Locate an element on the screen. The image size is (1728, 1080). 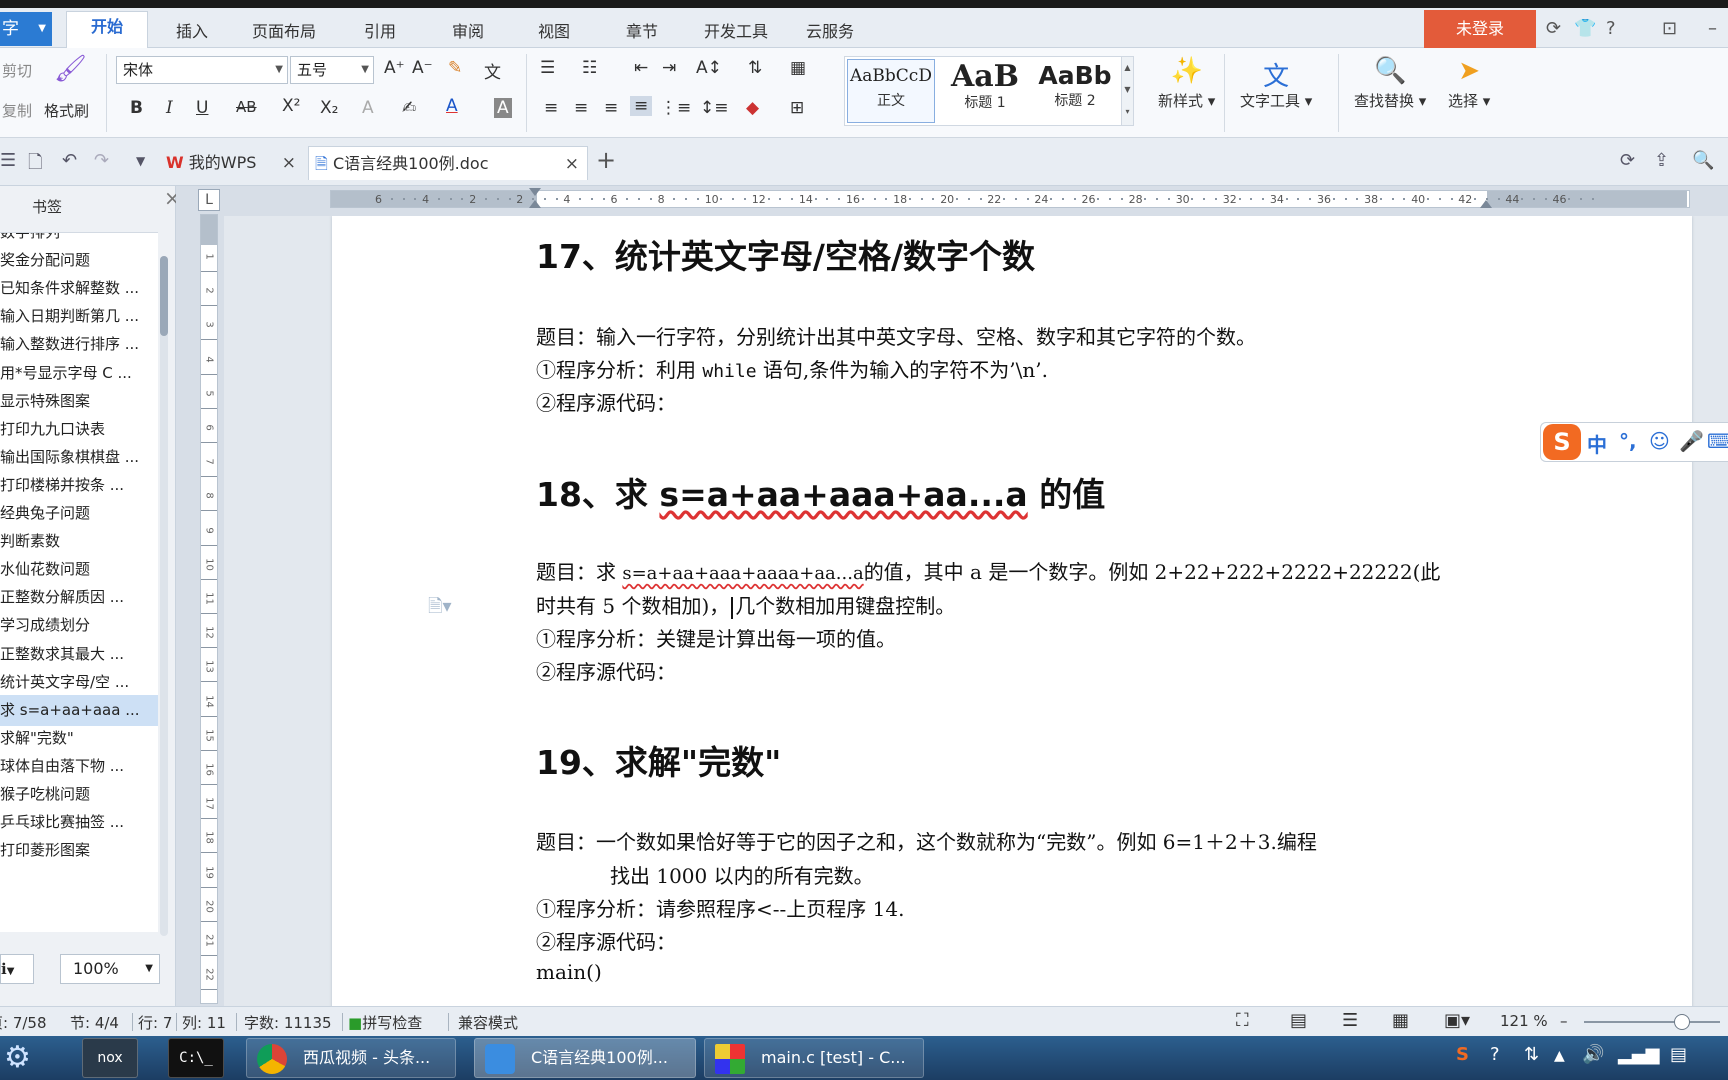
find-replace-button: 🔍 查找替换 ▾ is located at coordinates (1390, 83).